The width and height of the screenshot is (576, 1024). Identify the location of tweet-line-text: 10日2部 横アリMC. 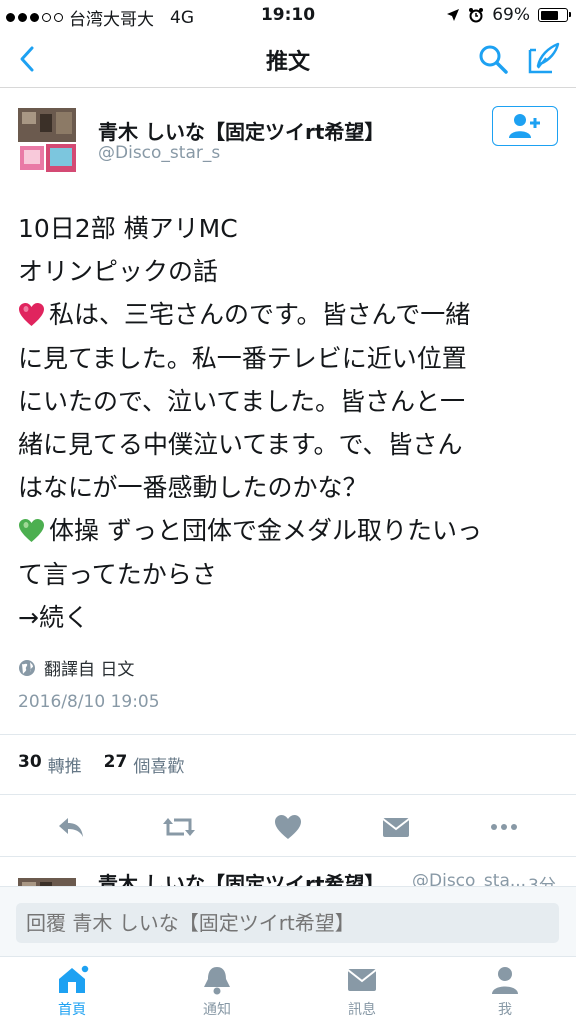
(128, 228).